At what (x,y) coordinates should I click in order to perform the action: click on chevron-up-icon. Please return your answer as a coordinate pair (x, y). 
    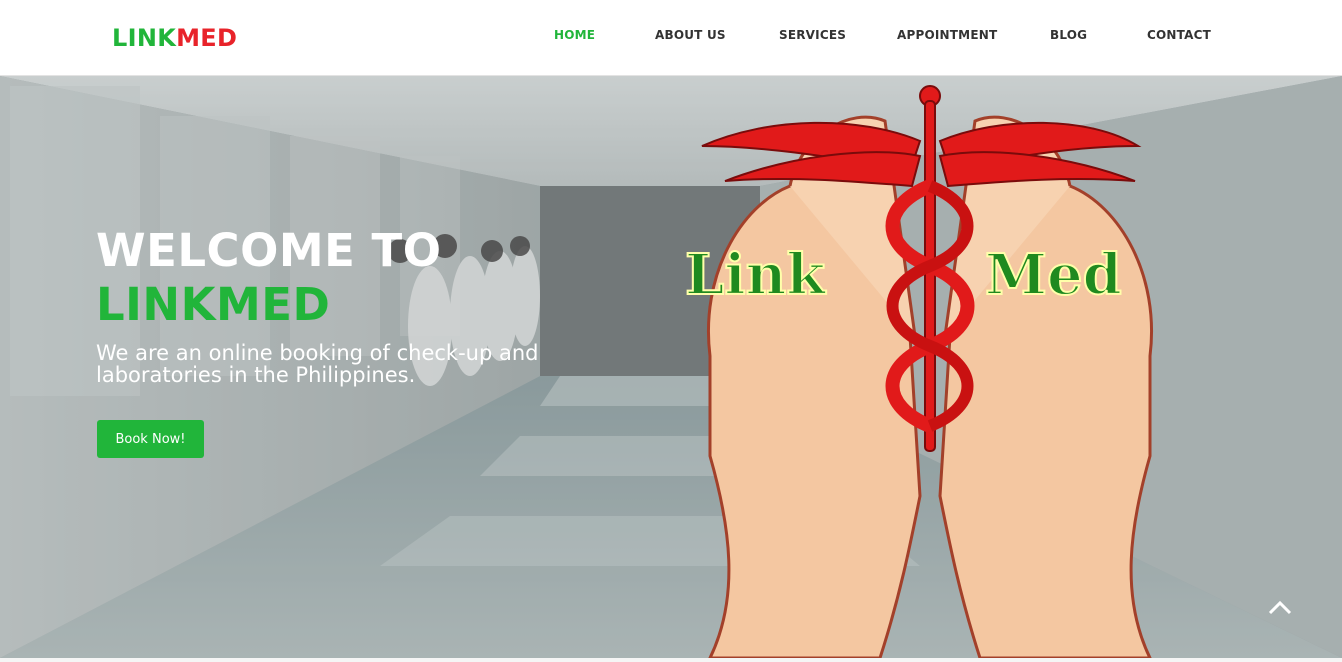
    Looking at the image, I should click on (1280, 608).